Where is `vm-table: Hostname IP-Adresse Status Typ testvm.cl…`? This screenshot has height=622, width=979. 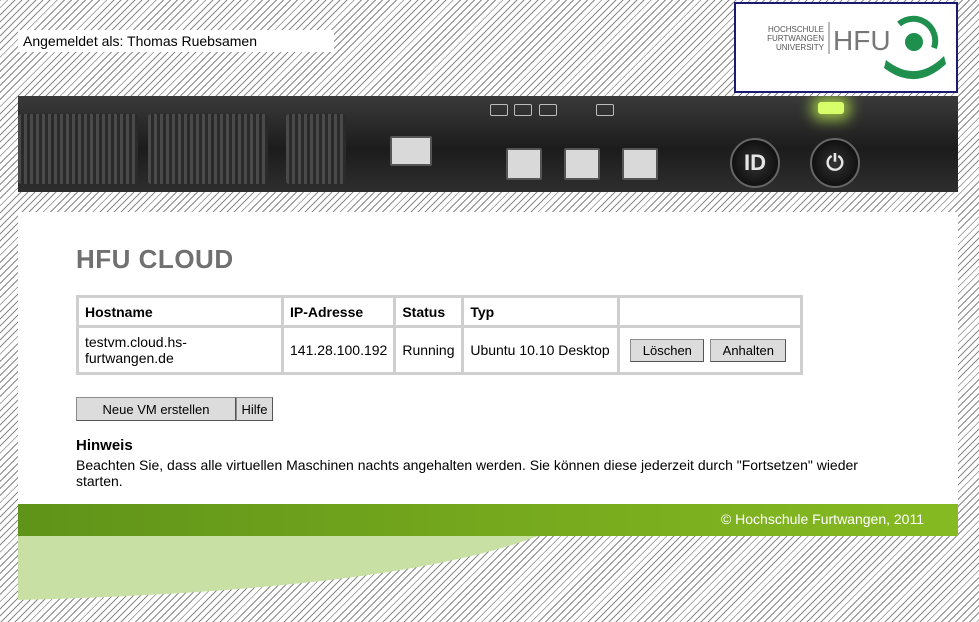 vm-table: Hostname IP-Adresse Status Typ testvm.cl… is located at coordinates (440, 335).